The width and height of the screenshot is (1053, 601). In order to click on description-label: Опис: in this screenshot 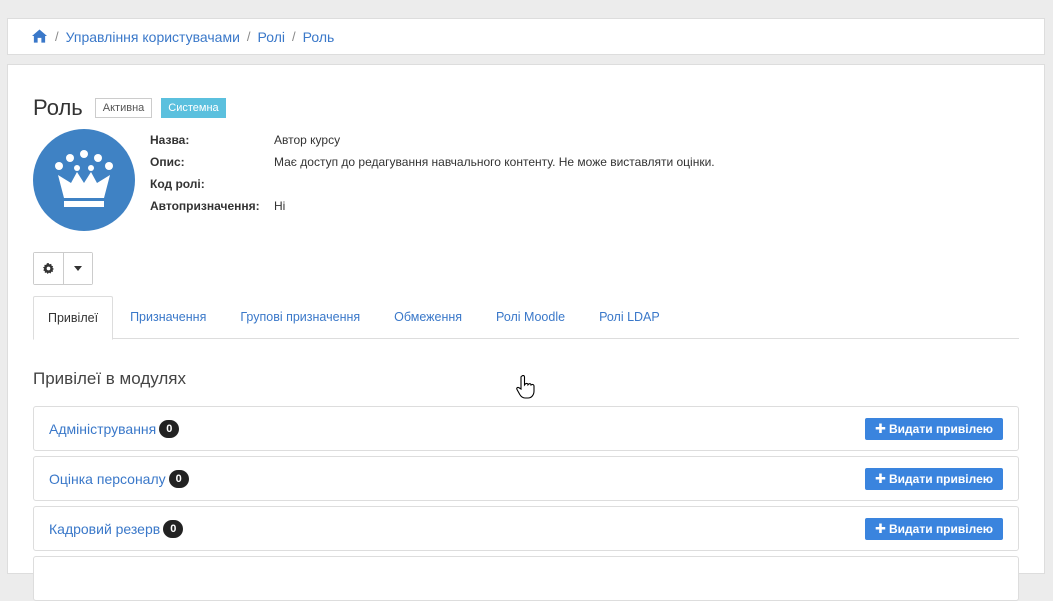, I will do `click(167, 162)`.